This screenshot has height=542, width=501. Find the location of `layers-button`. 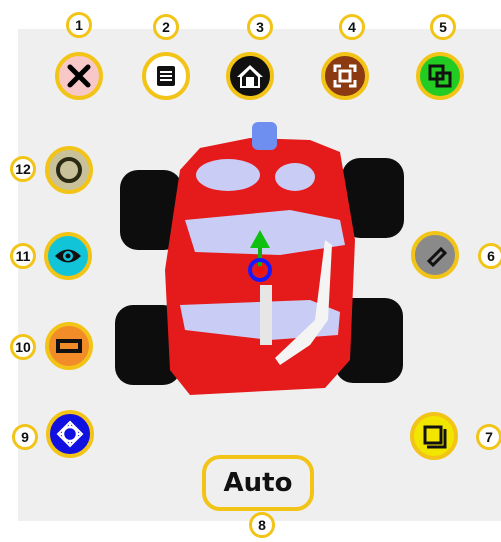

layers-button is located at coordinates (440, 76).